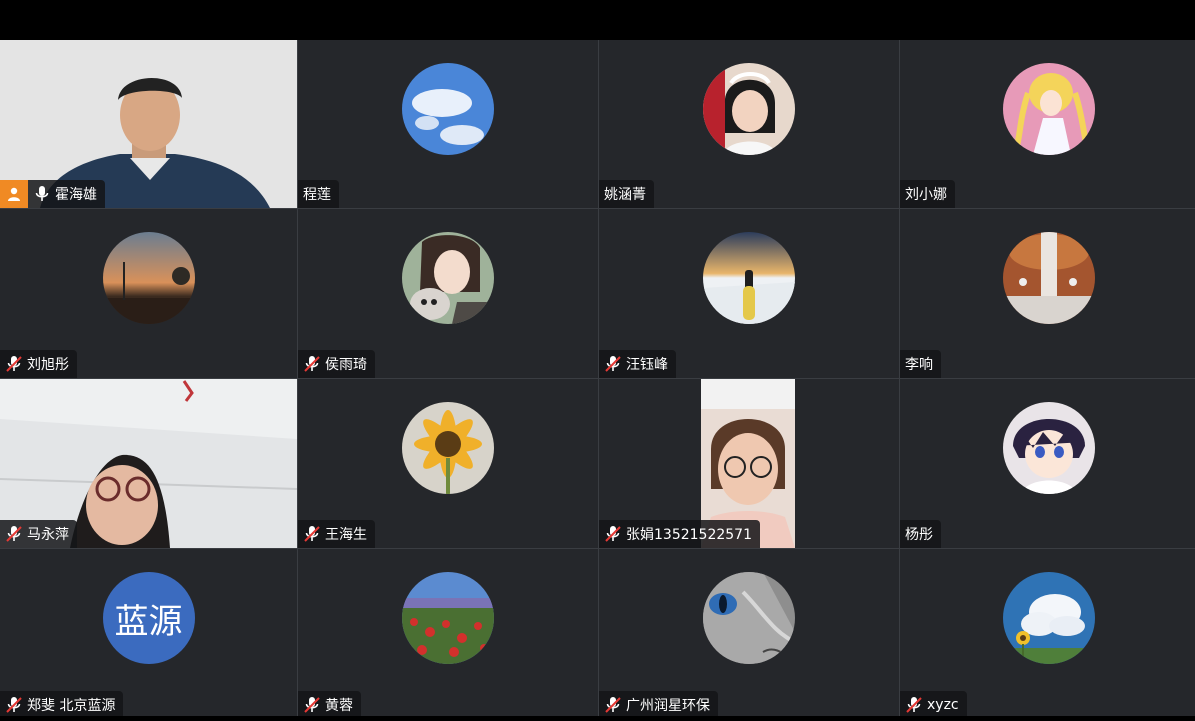  I want to click on bottom-bar, so click(597, 718).